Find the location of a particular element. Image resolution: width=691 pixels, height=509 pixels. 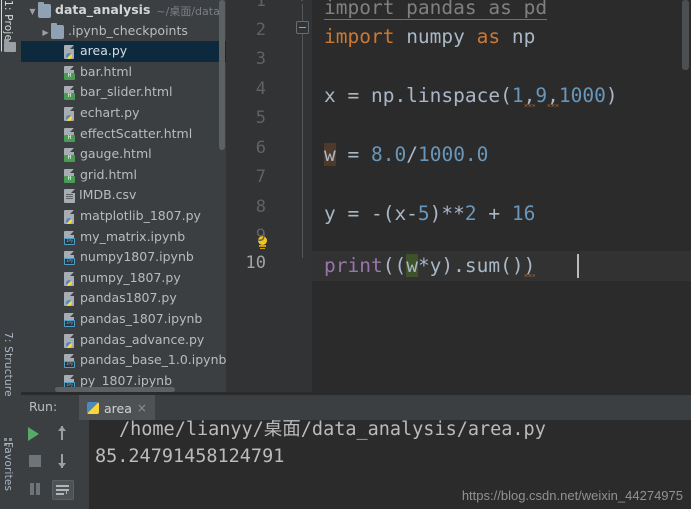

tree-item-area-py: area.py is located at coordinates (123, 51).